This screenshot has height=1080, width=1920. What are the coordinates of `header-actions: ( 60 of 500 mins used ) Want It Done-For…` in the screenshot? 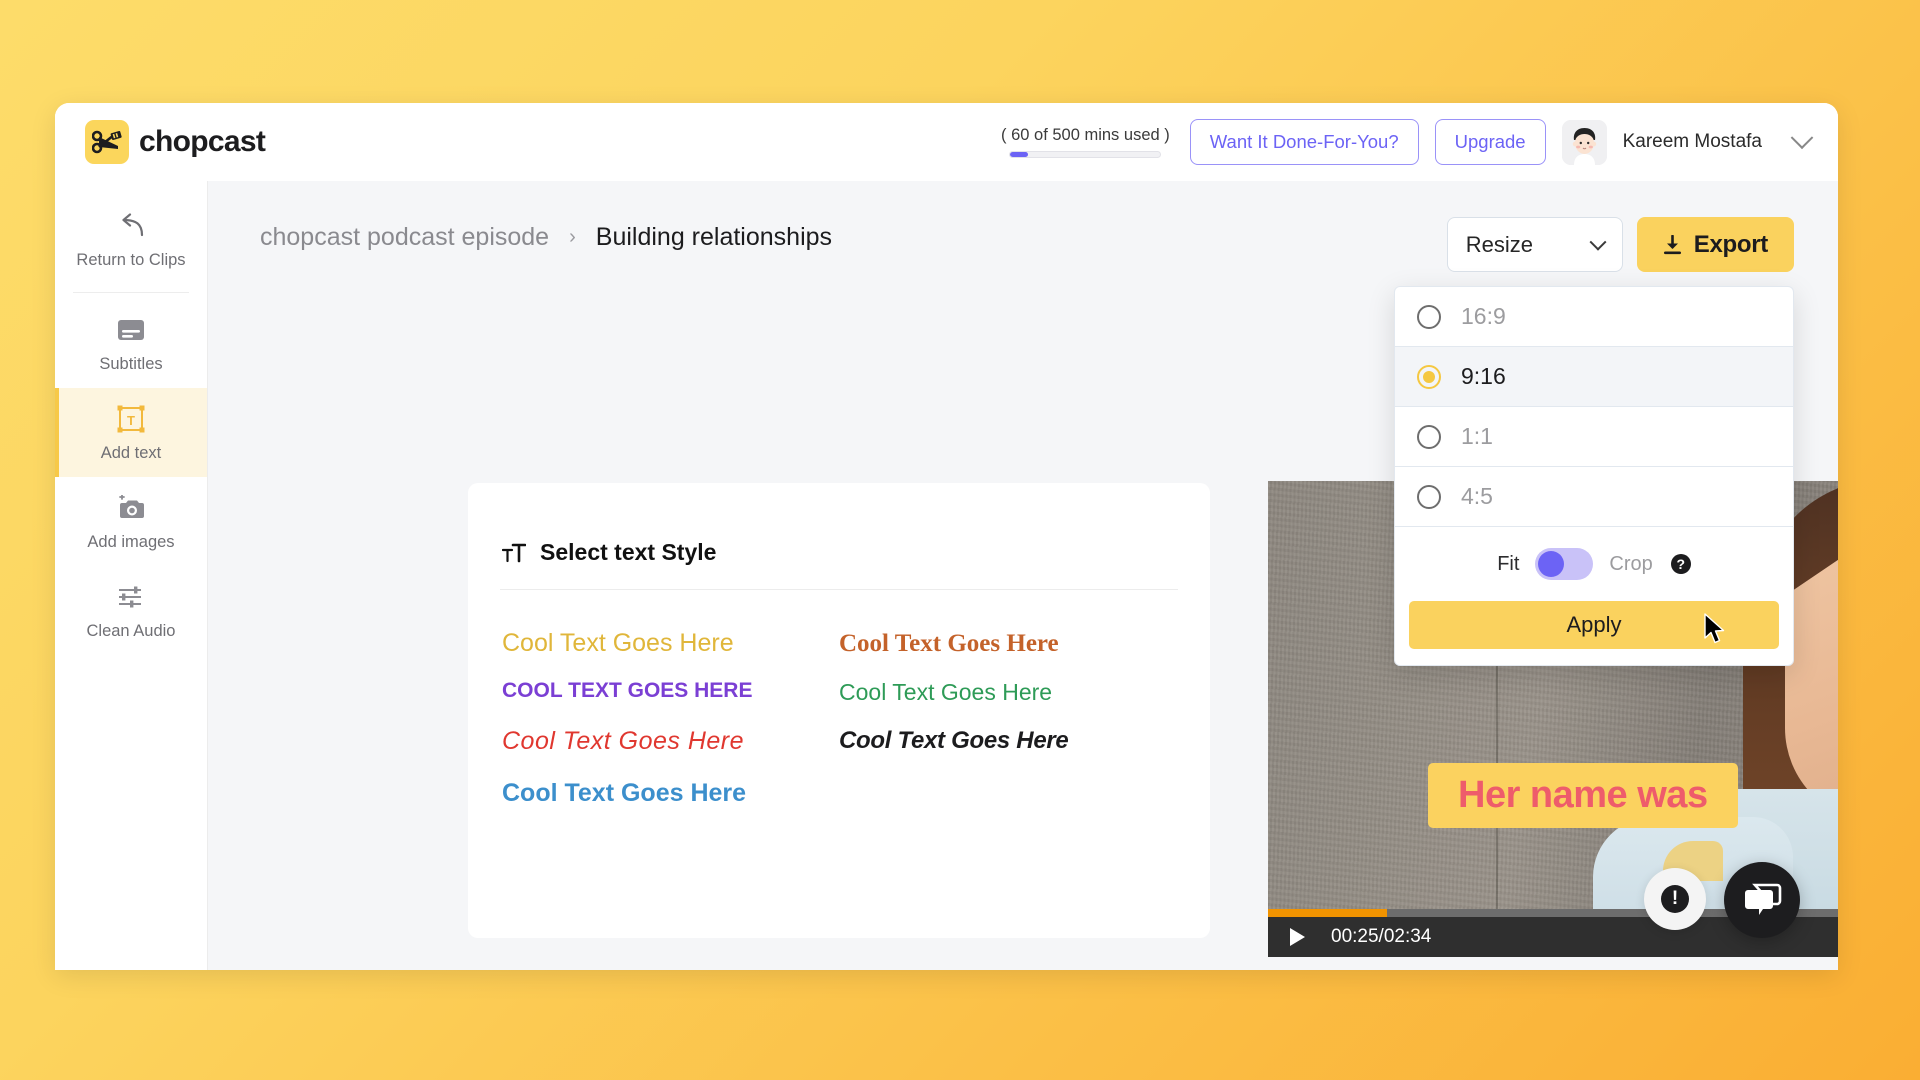 It's located at (1407, 142).